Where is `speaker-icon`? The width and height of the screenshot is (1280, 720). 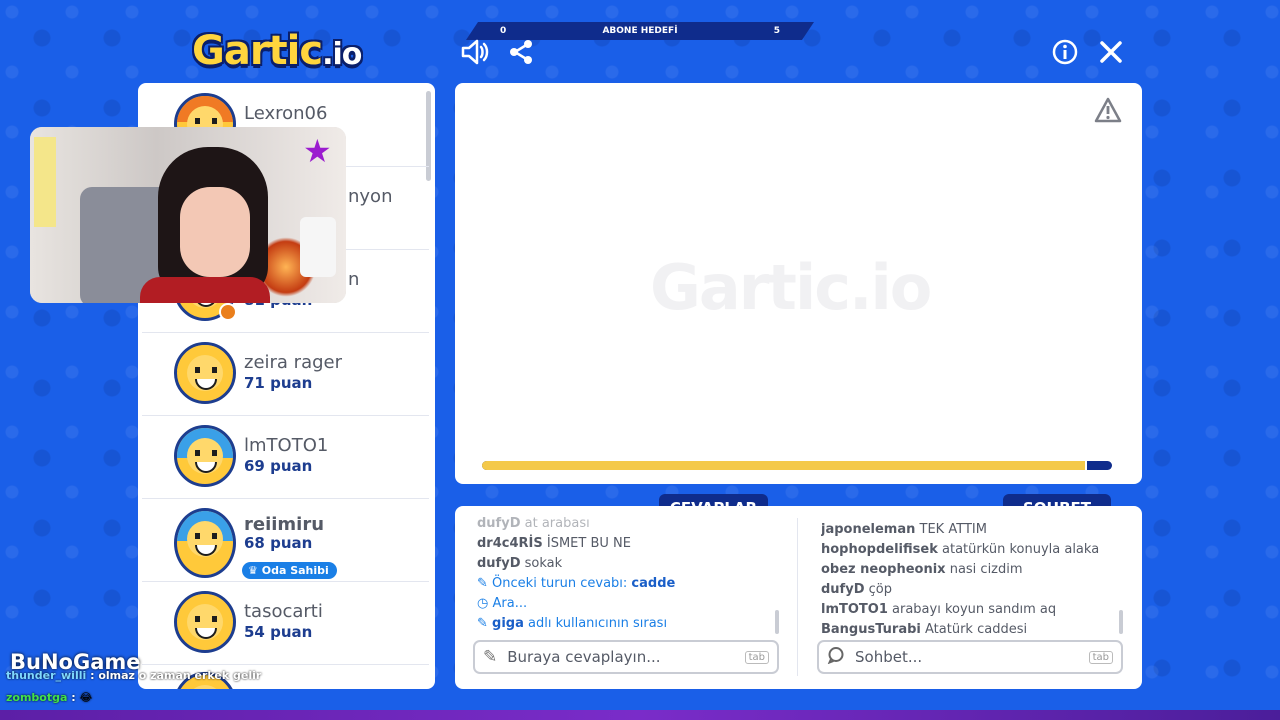 speaker-icon is located at coordinates (475, 55).